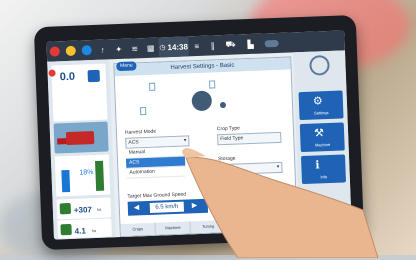 Image resolution: width=416 pixels, height=260 pixels. Describe the element at coordinates (319, 133) in the screenshot. I see `machine-icon: ⚒` at that location.